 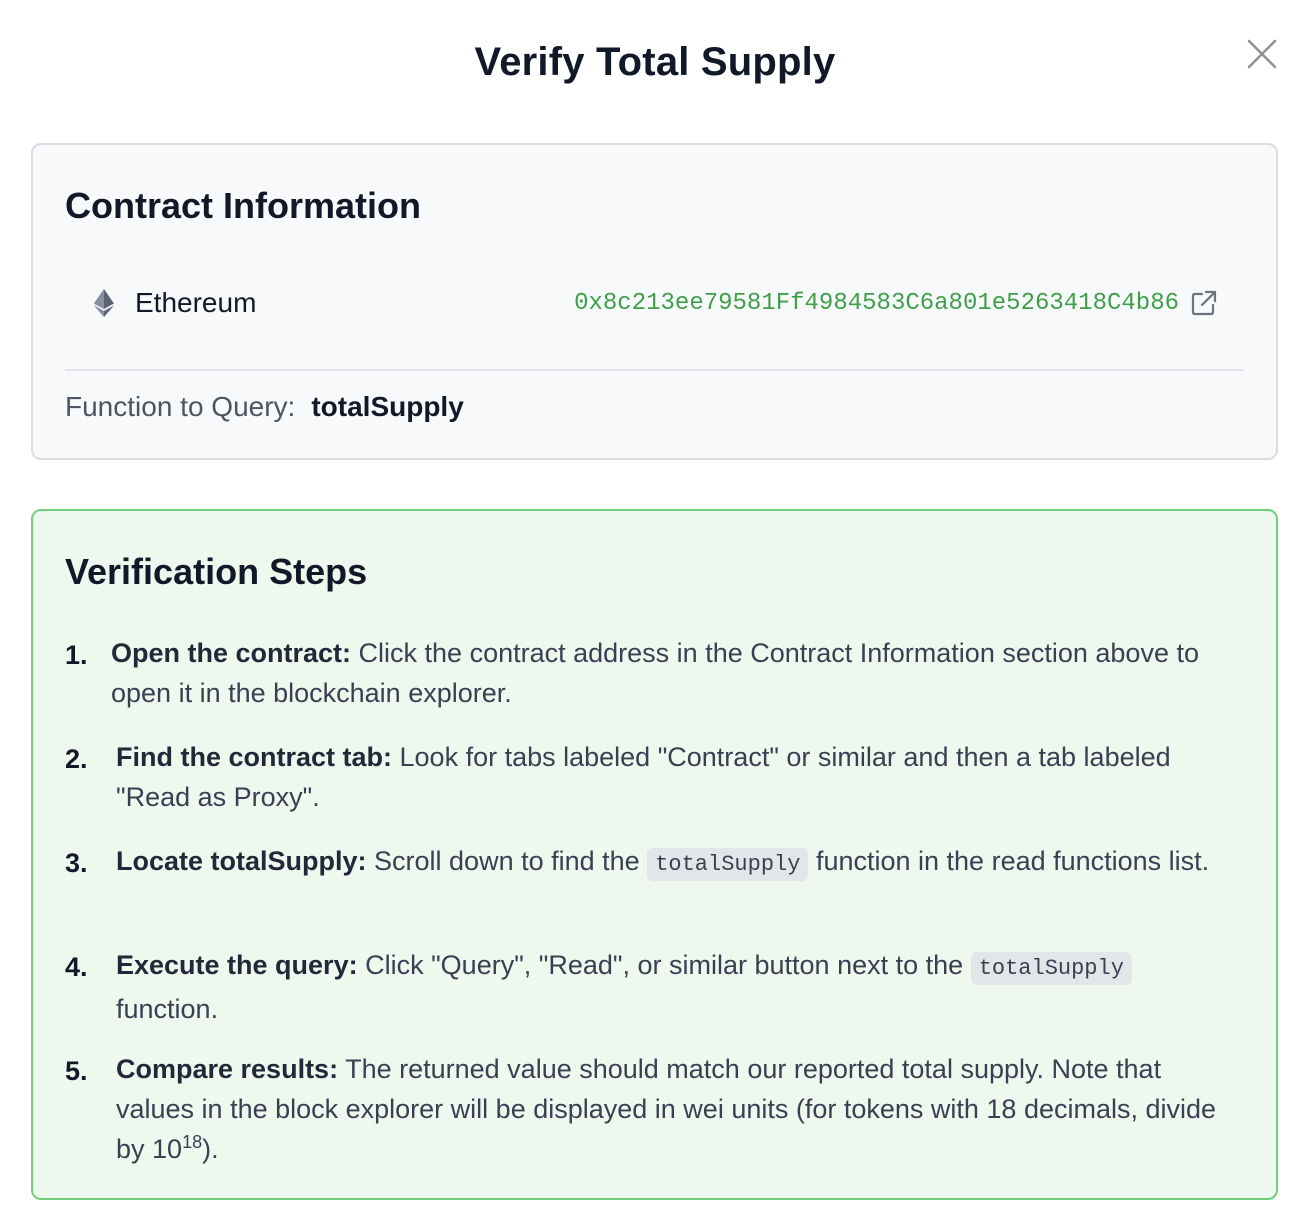 I want to click on ethereum-icon, so click(x=104, y=303).